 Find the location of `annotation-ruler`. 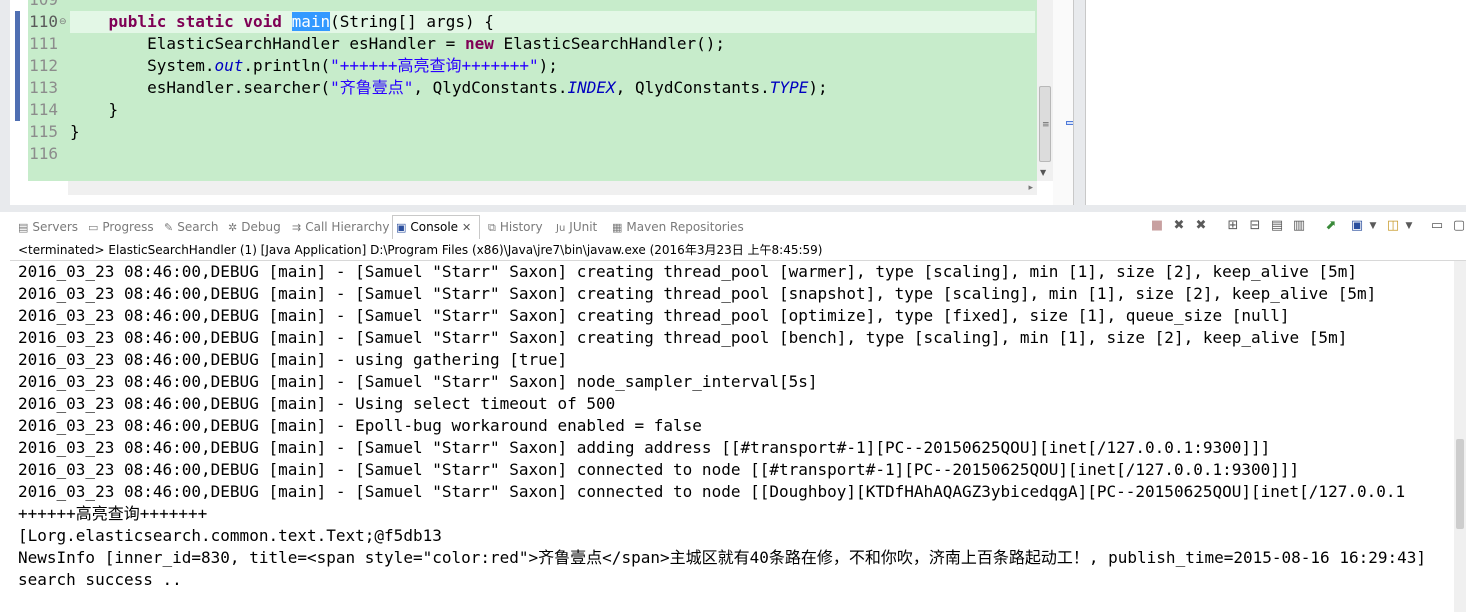

annotation-ruler is located at coordinates (19, 97).